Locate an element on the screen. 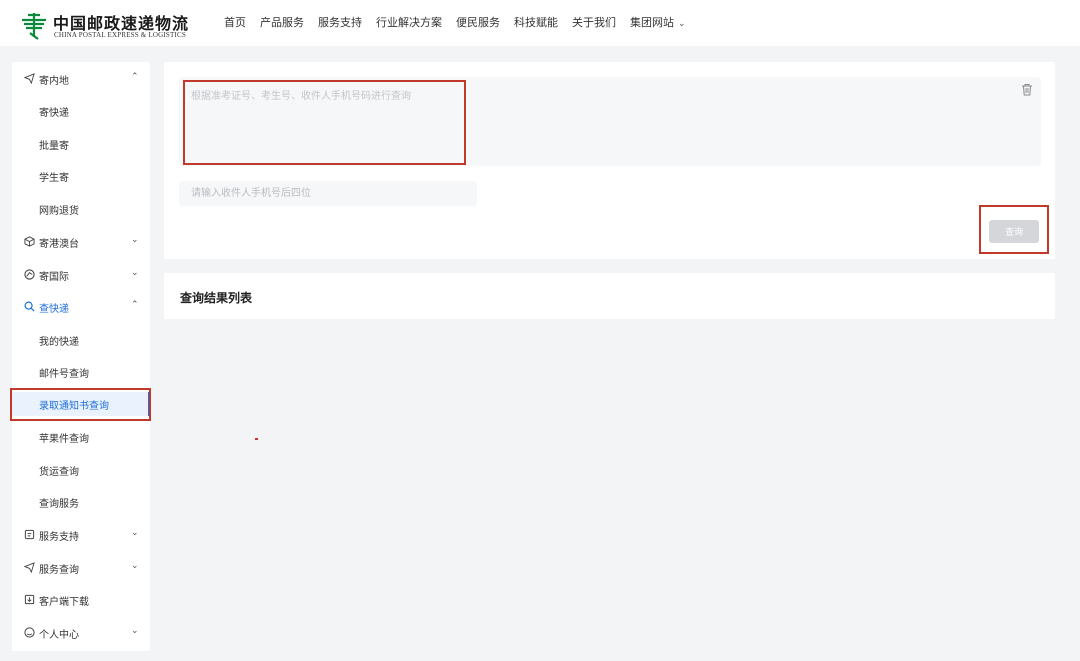 This screenshot has height=661, width=1080. sidebar-group-label: 寄国际 is located at coordinates (54, 277).